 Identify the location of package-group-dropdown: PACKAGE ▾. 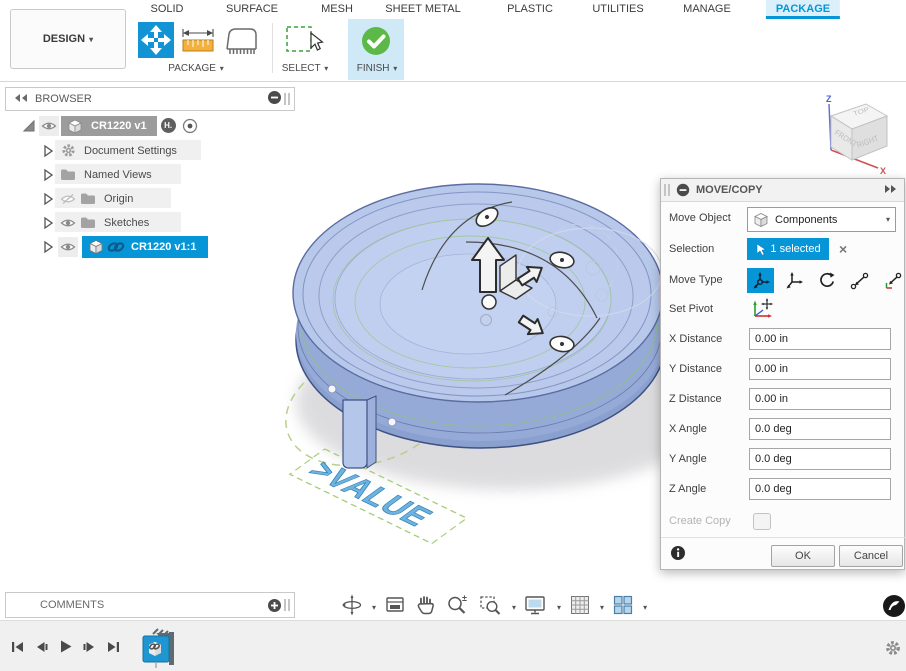
(195, 68).